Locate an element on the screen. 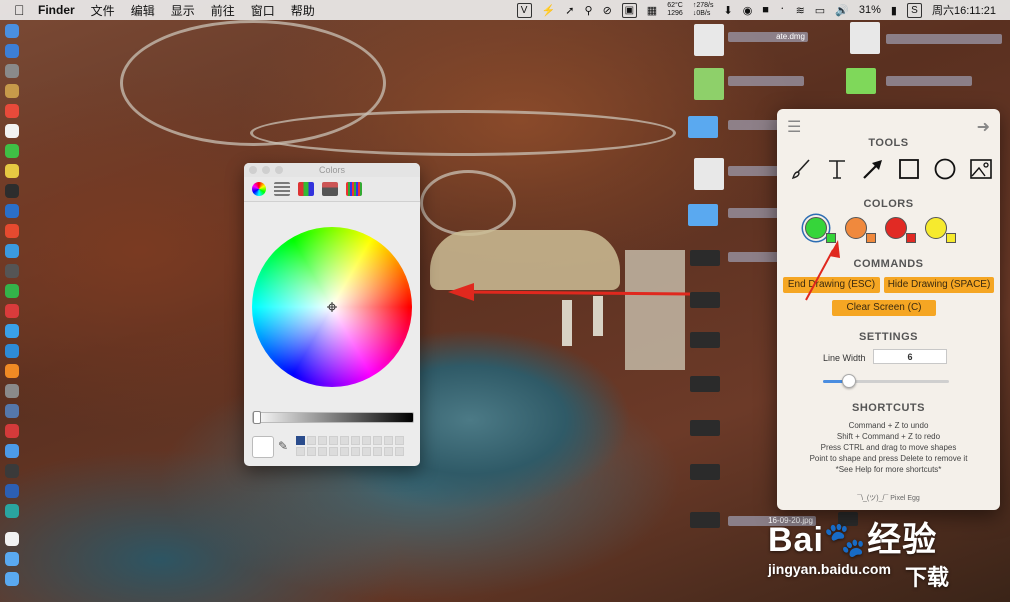  menu-help: 帮助 is located at coordinates (303, 10).